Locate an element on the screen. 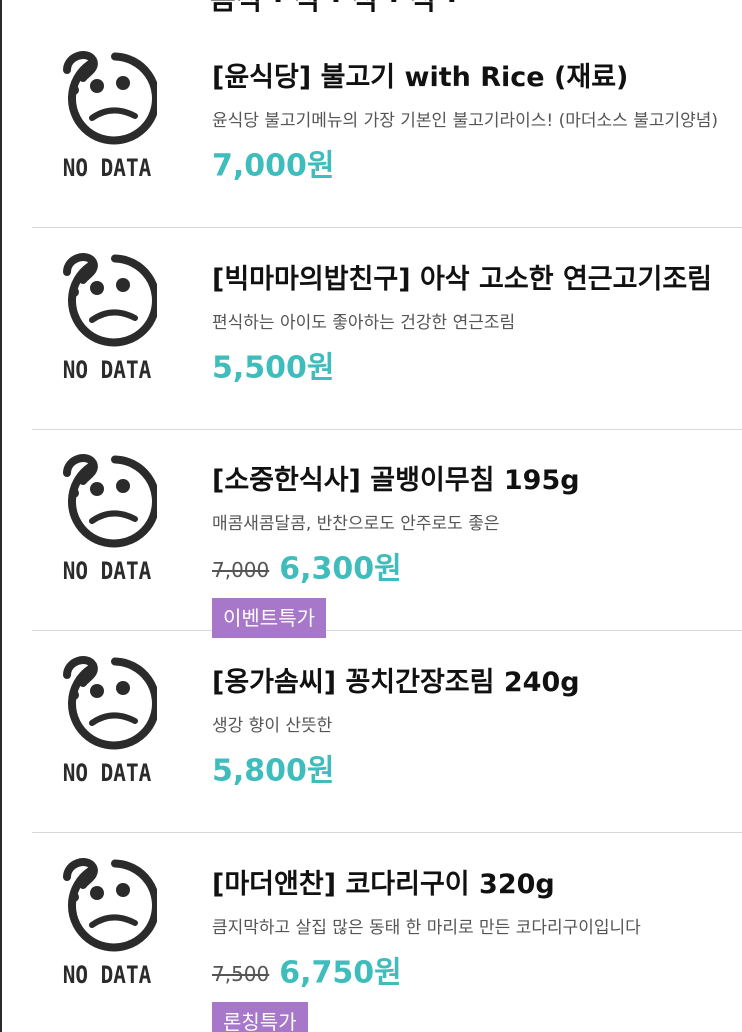 The image size is (742, 1032). sale-price: 5,800원 is located at coordinates (273, 771).